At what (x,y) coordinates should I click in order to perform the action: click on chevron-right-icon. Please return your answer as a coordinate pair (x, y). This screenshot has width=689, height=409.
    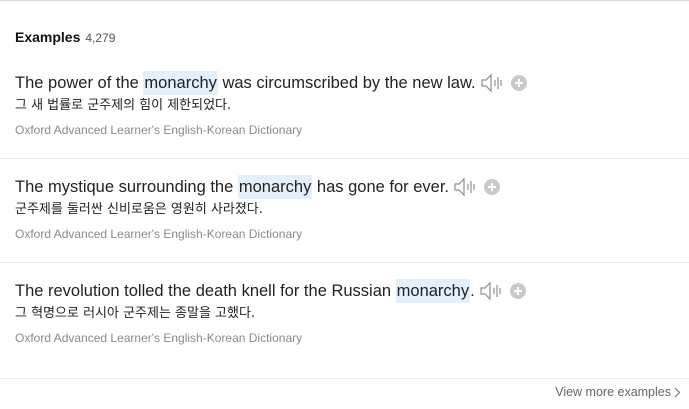
    Looking at the image, I should click on (677, 392).